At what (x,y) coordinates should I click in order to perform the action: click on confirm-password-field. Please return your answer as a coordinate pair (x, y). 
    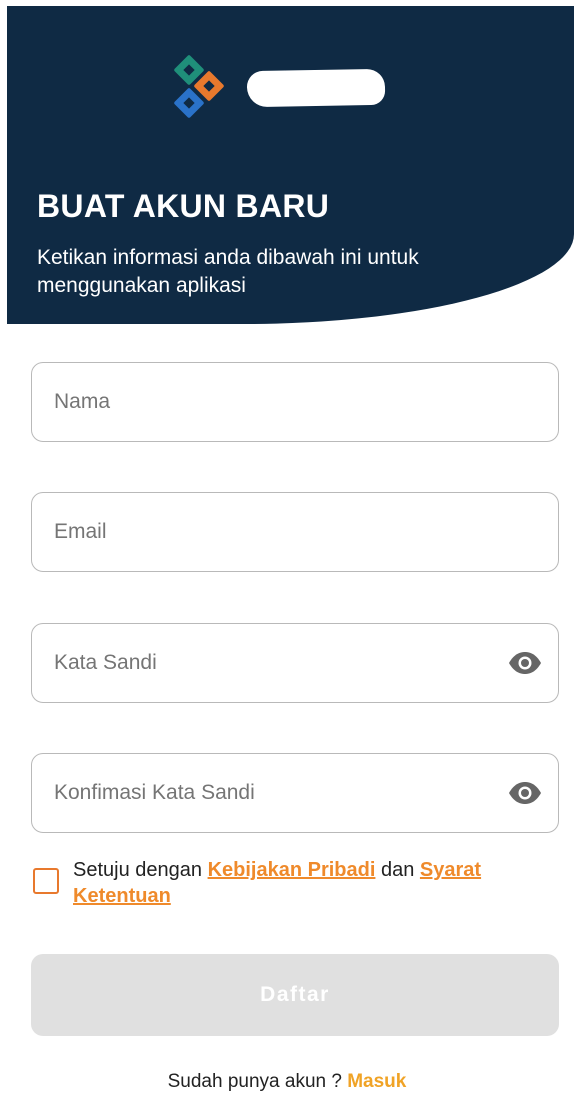
    Looking at the image, I should click on (295, 793).